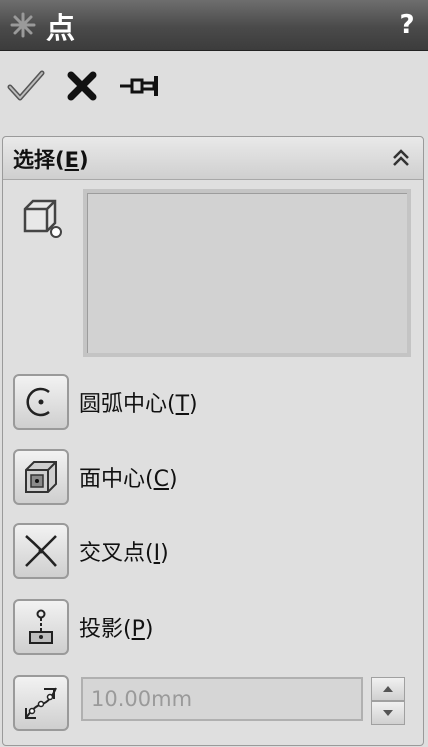 This screenshot has width=428, height=747. Describe the element at coordinates (38, 402) in the screenshot. I see `arc-center-icon` at that location.